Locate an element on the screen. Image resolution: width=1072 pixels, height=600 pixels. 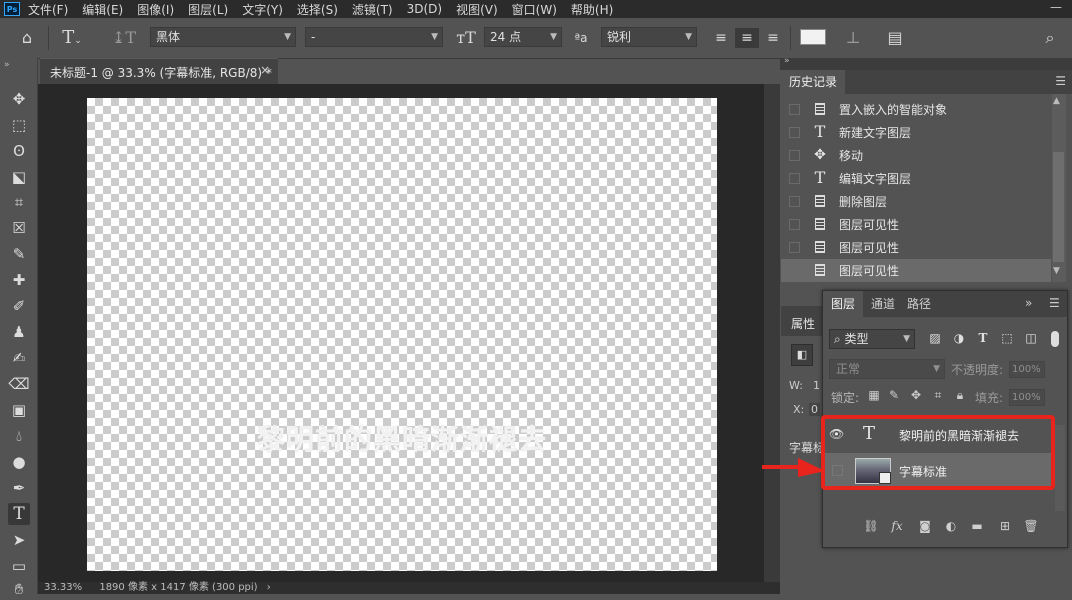
new-group-icon: ▬ is located at coordinates (977, 526).